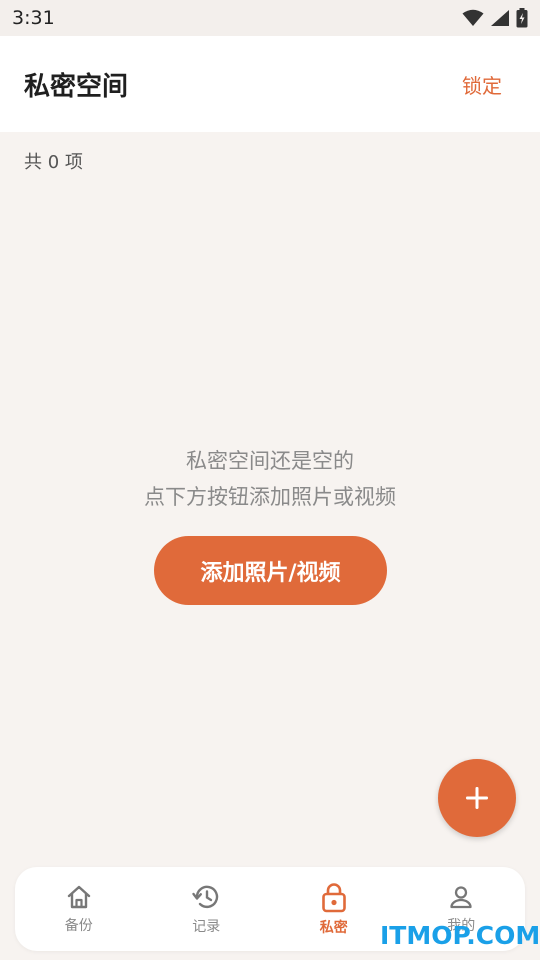 The height and width of the screenshot is (960, 540). What do you see at coordinates (270, 479) in the screenshot?
I see `empty-state: 私密空间还是空的 点下方按钮添加照片或视频` at bounding box center [270, 479].